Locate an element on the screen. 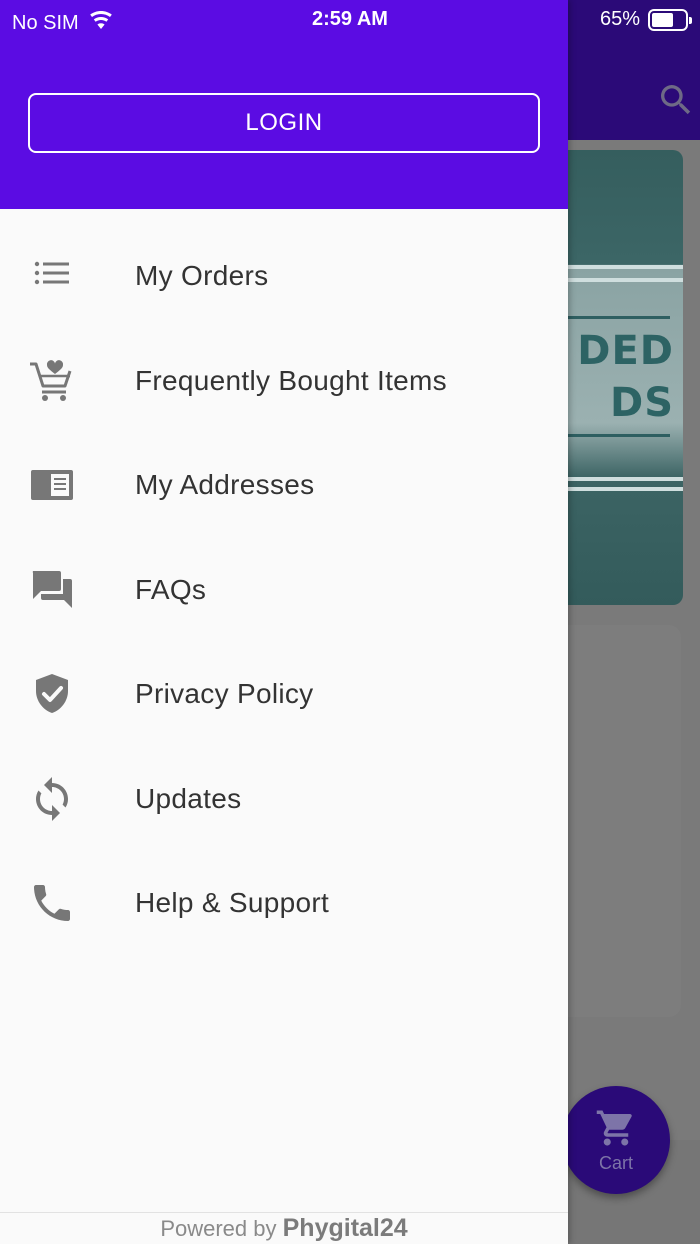  carrier-label: No SIM is located at coordinates (45, 22).